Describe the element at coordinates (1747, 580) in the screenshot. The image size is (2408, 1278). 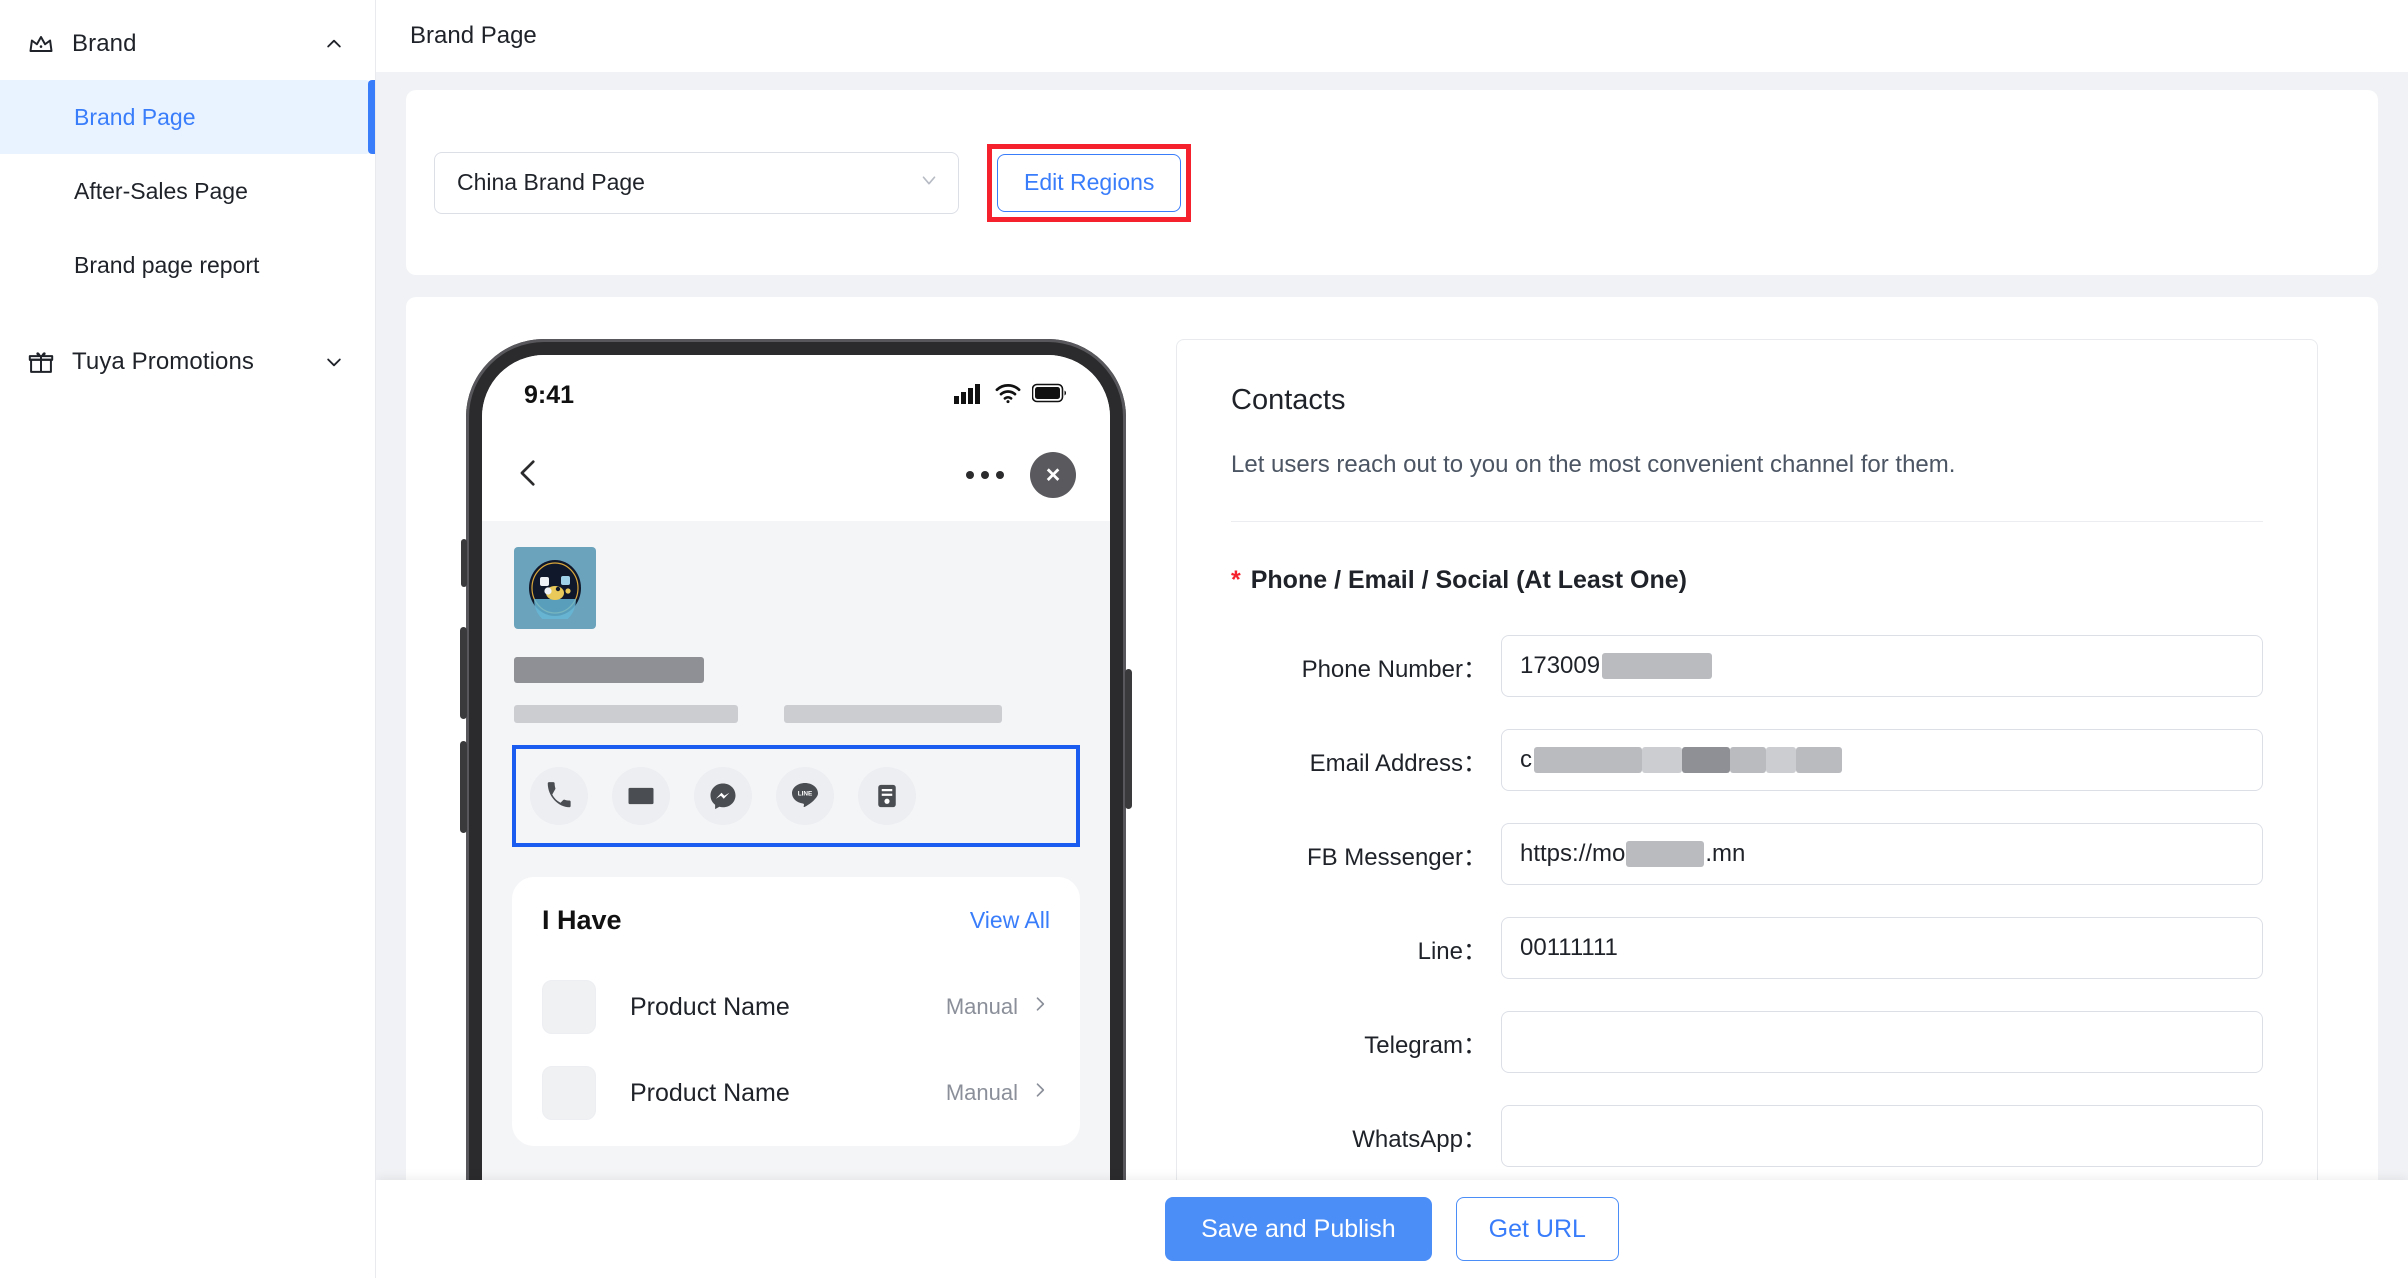
I see `required-group-label: * Phone / Email / Social (At Least One)` at that location.